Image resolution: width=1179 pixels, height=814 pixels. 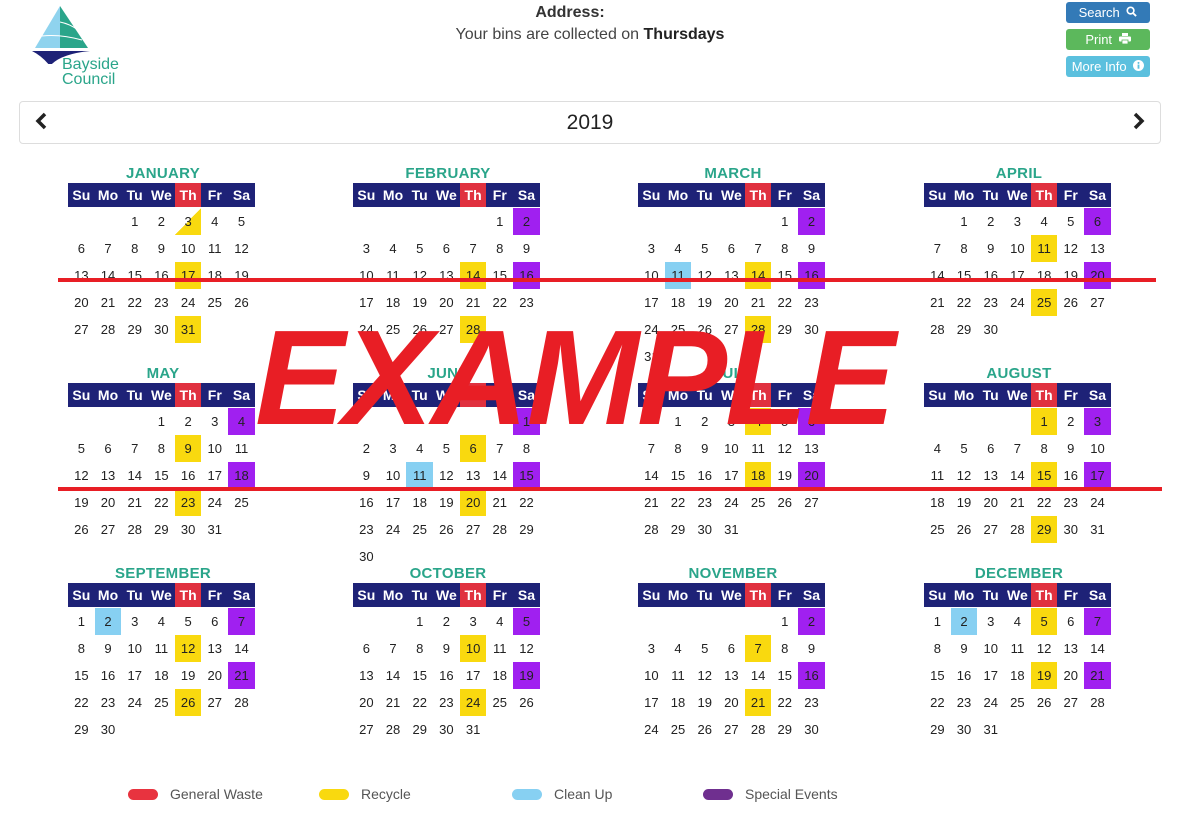 I want to click on next-year-button, so click(x=1138, y=122).